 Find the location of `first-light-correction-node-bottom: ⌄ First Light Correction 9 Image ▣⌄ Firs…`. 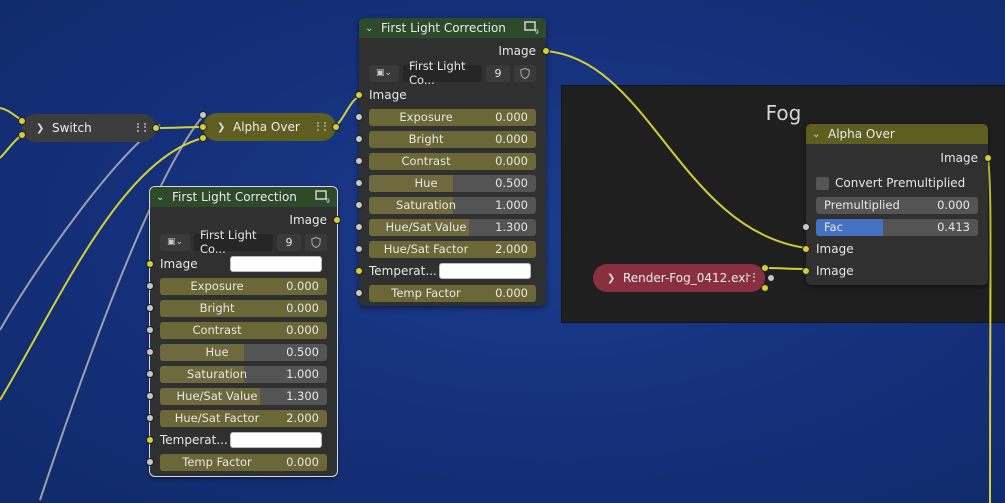

first-light-correction-node-bottom: ⌄ First Light Correction 9 Image ▣⌄ Firs… is located at coordinates (243, 331).